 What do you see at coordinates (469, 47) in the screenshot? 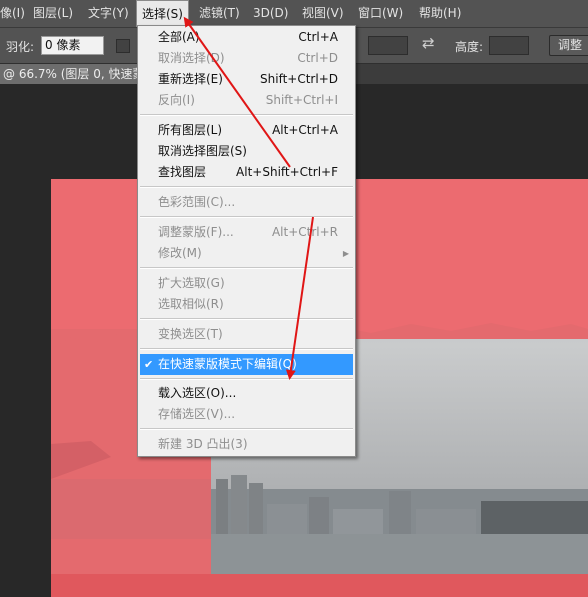
I see `height-label: 高度:` at bounding box center [469, 47].